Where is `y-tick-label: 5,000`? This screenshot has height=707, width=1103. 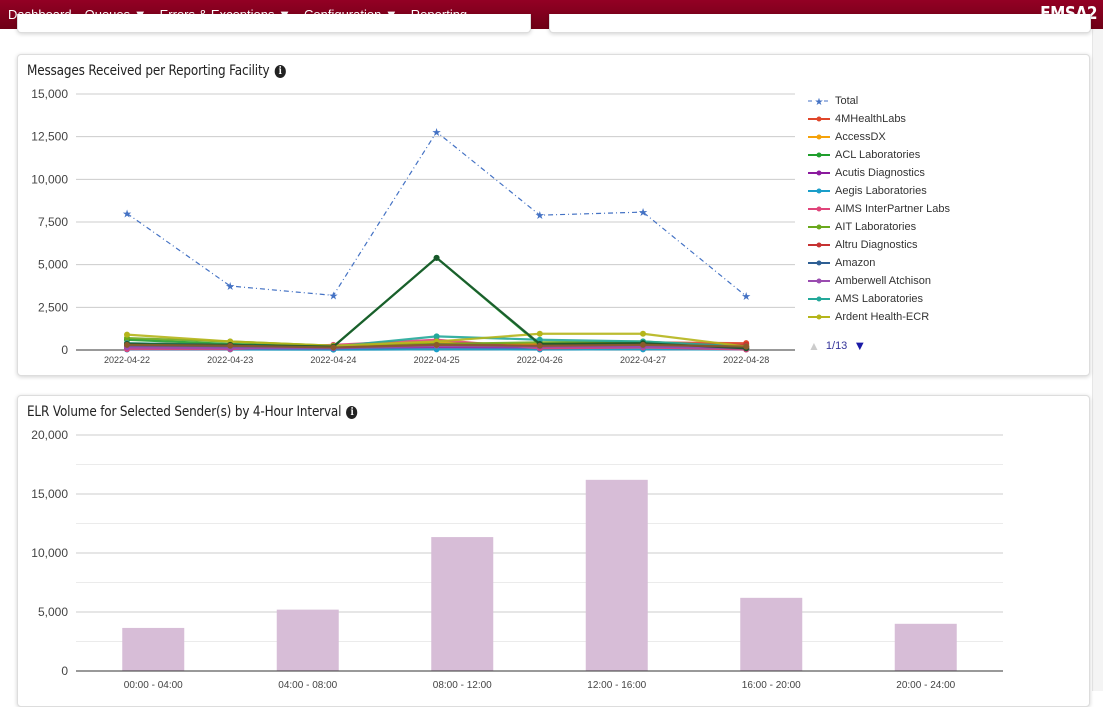
y-tick-label: 5,000 is located at coordinates (53, 612).